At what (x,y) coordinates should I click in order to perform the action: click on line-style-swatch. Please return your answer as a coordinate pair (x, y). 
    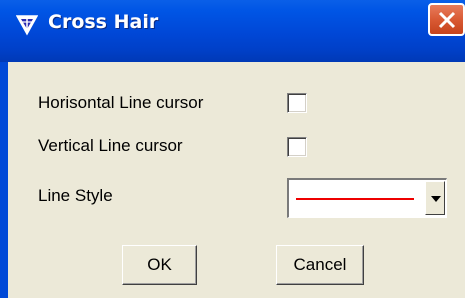
    Looking at the image, I should click on (355, 199).